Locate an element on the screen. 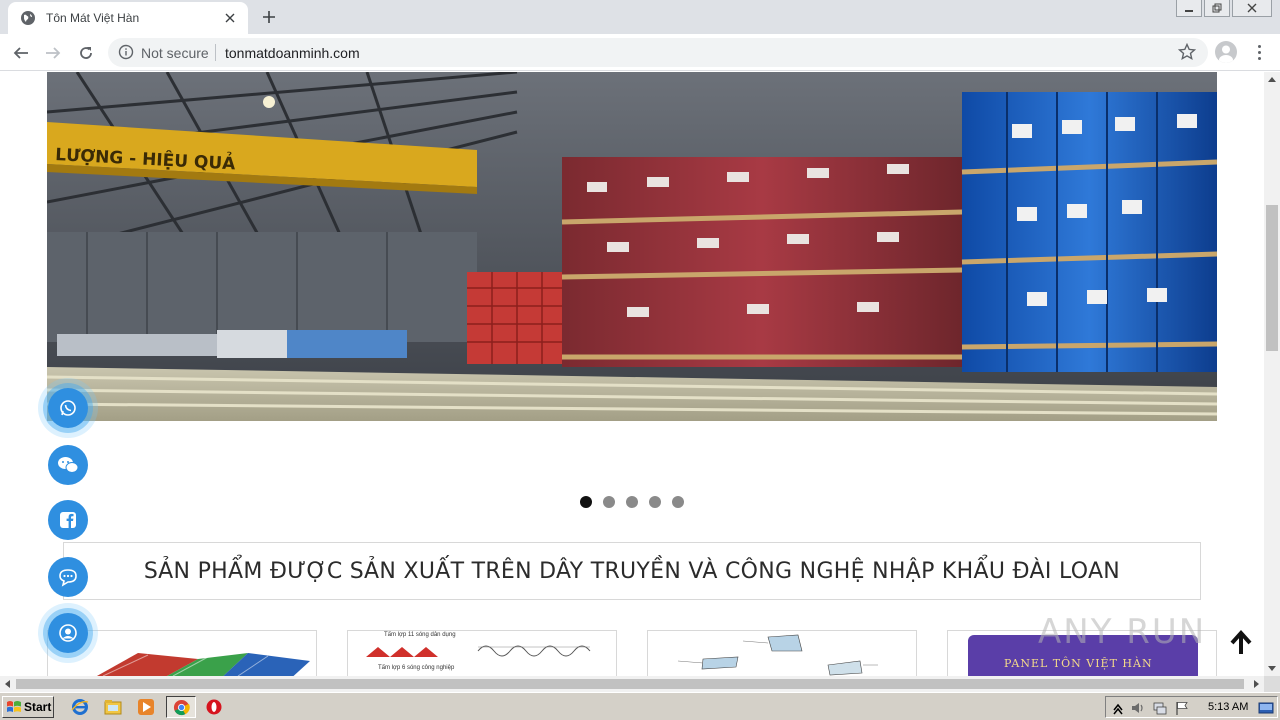 The width and height of the screenshot is (1280, 720). close-window-button is located at coordinates (1252, 8).